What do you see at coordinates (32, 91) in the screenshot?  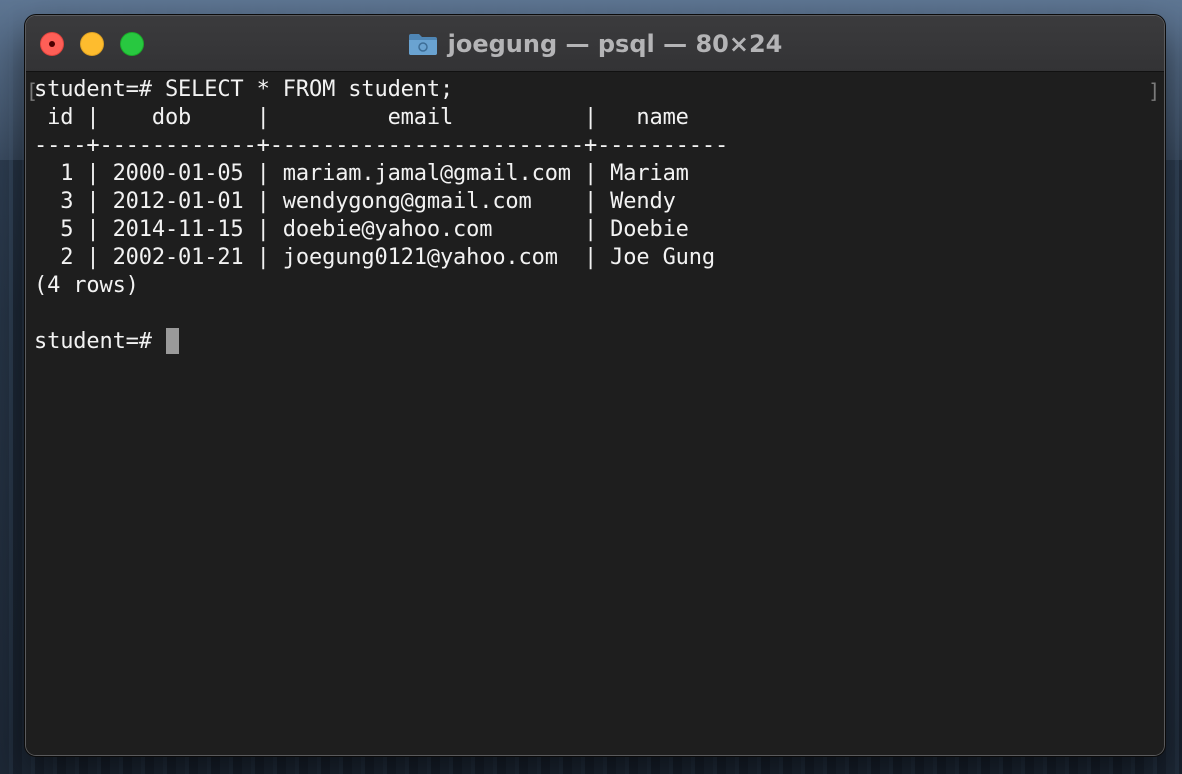 I see `scroll-marker-left: [` at bounding box center [32, 91].